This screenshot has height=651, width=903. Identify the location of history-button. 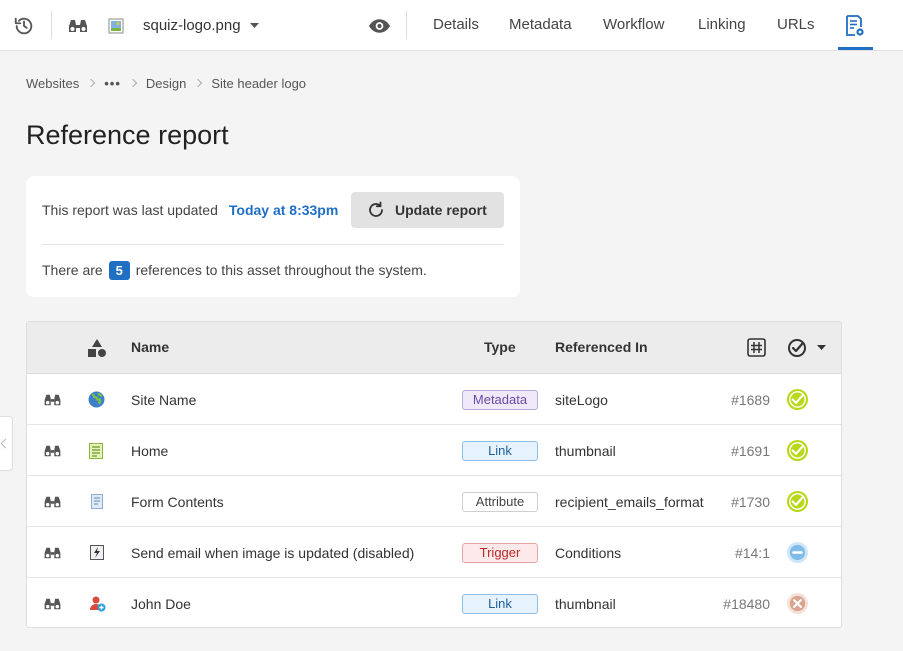
(24, 25).